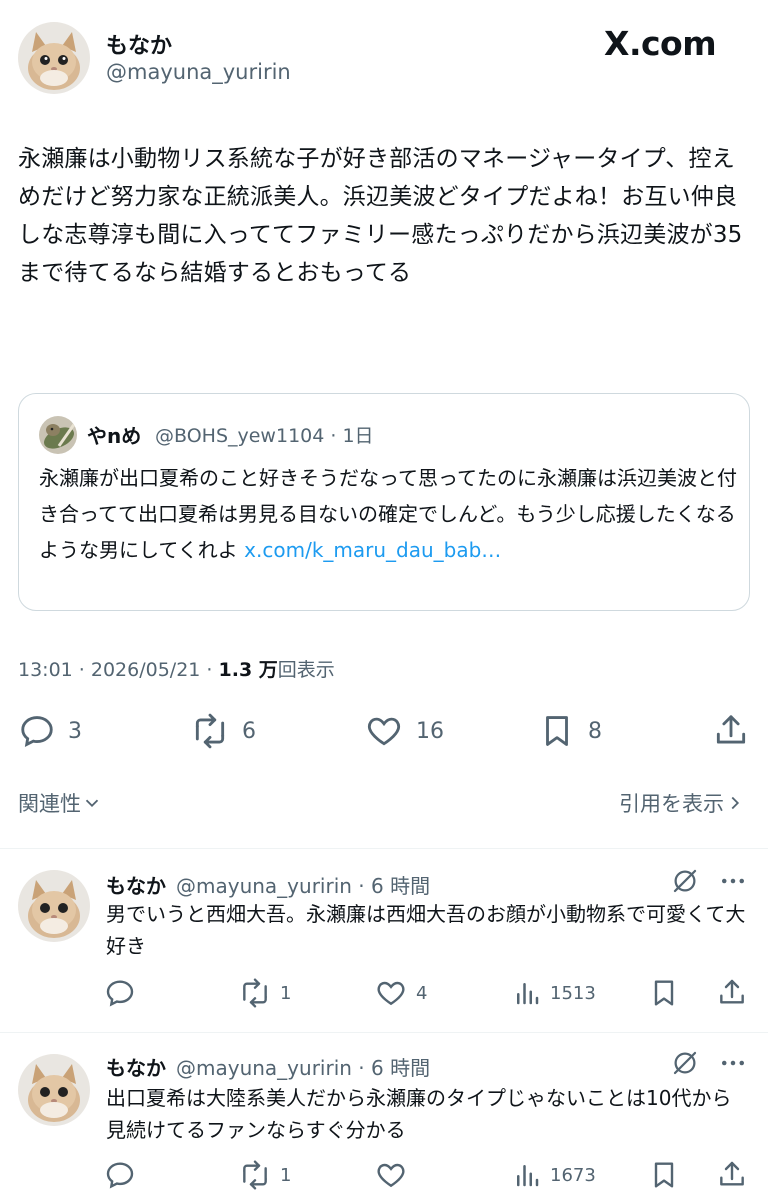 The height and width of the screenshot is (1200, 768). I want to click on share-button, so click(731, 731).